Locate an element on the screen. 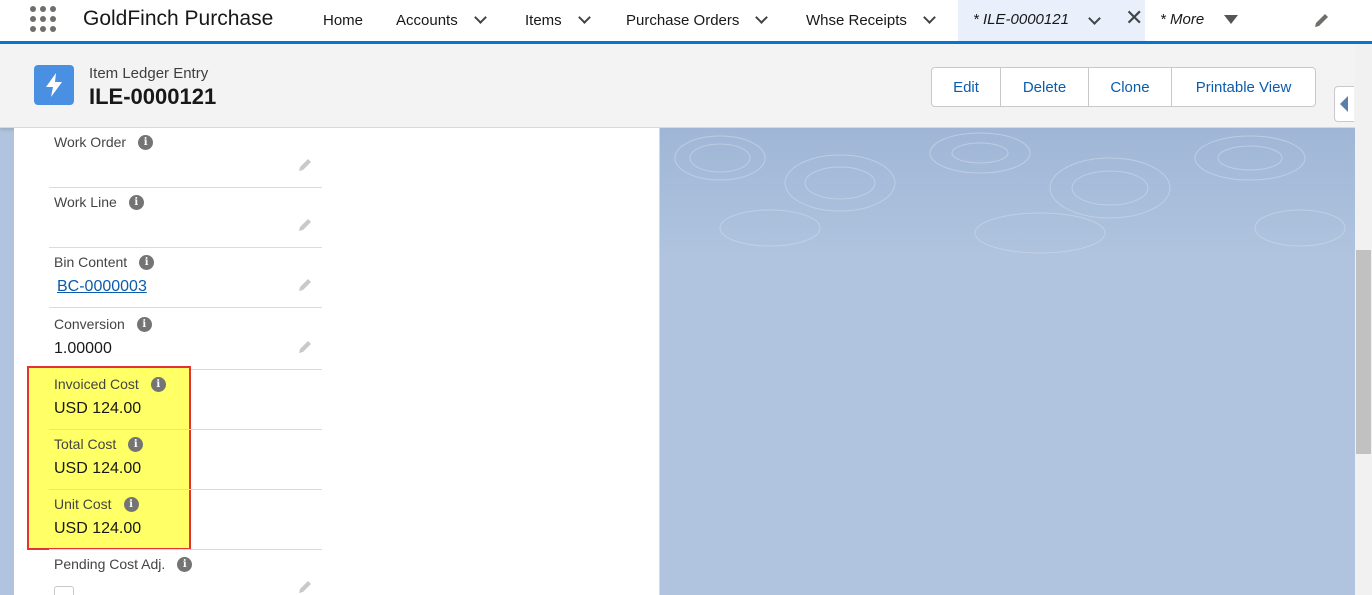 The image size is (1372, 595). lightning-bolt-icon is located at coordinates (54, 85).